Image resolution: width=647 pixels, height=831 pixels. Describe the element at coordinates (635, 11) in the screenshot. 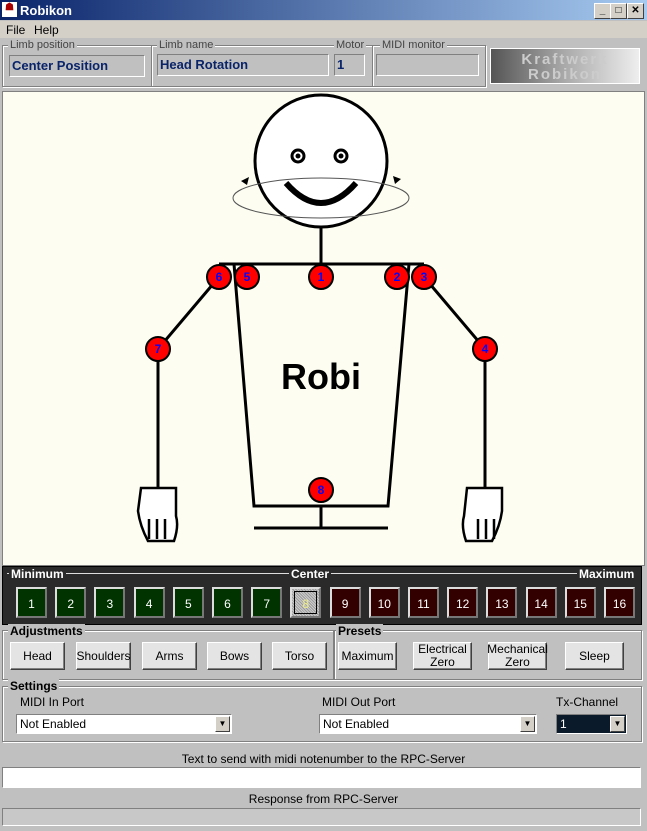

I see `close-button: ✕` at that location.